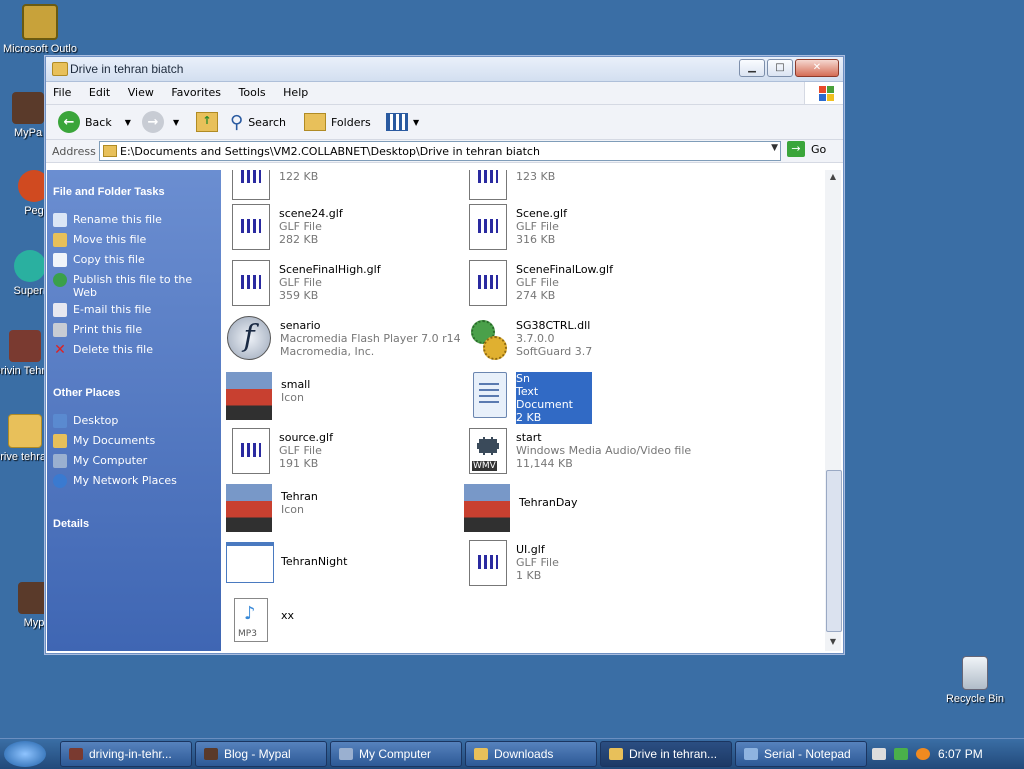 The height and width of the screenshot is (769, 1024). I want to click on task-label: Copy this file, so click(109, 259).